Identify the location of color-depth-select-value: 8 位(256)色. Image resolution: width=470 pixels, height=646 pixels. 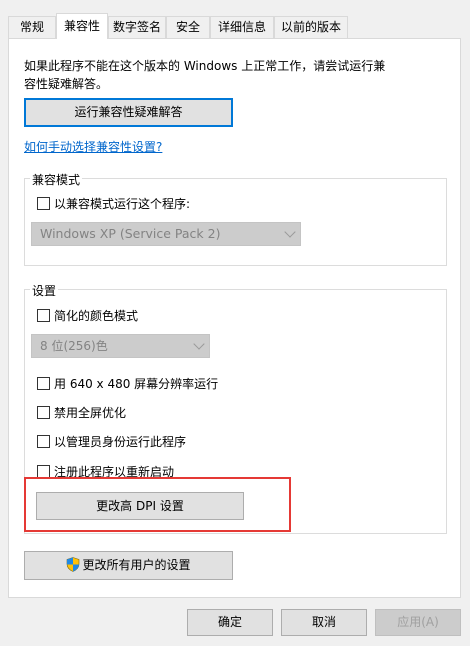
(74, 346).